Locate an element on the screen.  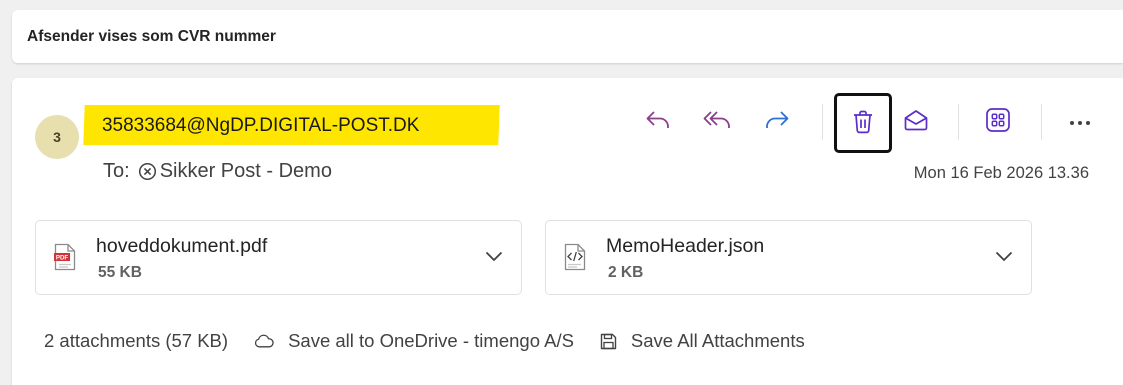
code-file-icon is located at coordinates (575, 259).